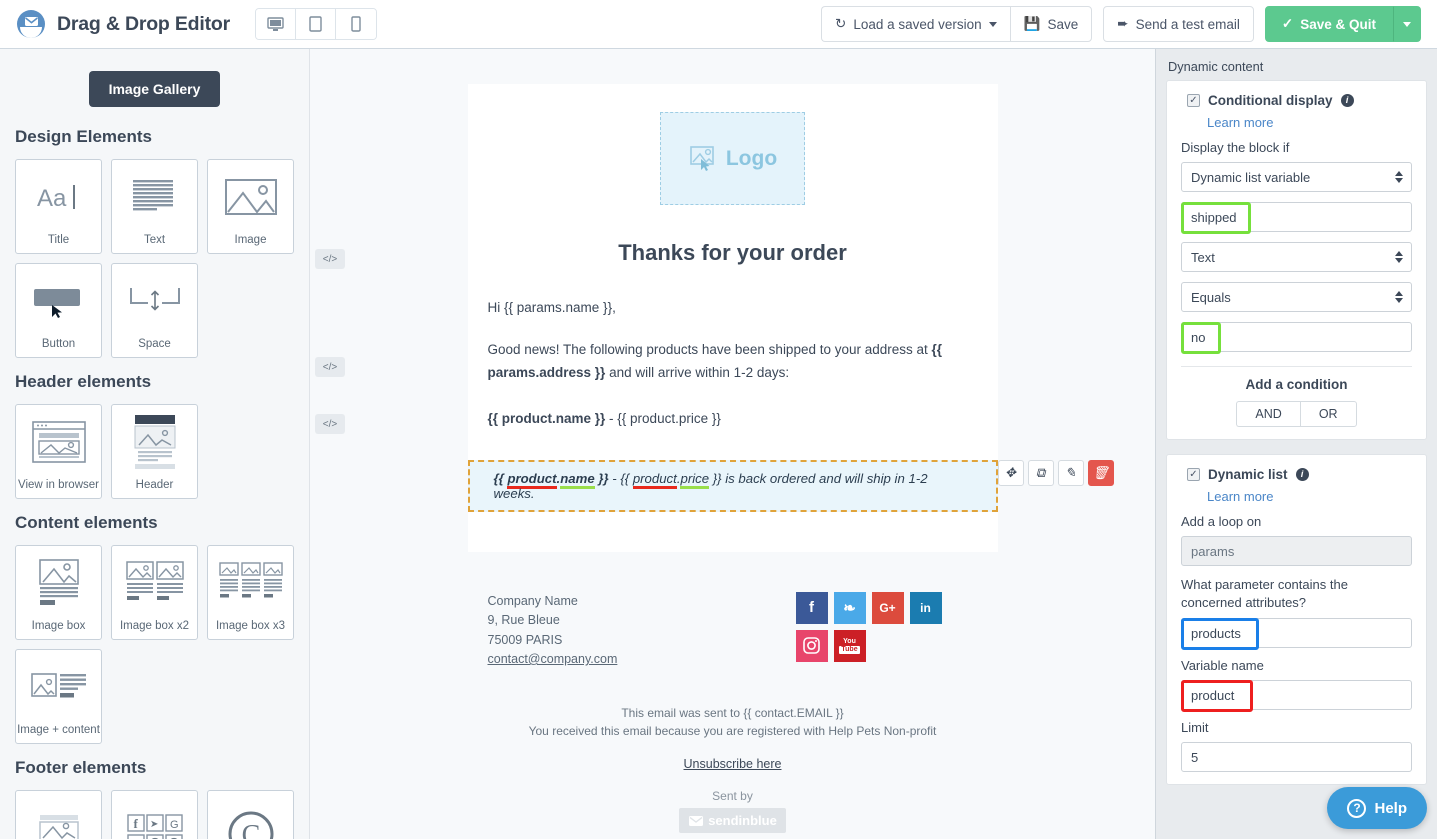 The width and height of the screenshot is (1437, 839). What do you see at coordinates (849, 607) in the screenshot?
I see `twitter-icon: ❧` at bounding box center [849, 607].